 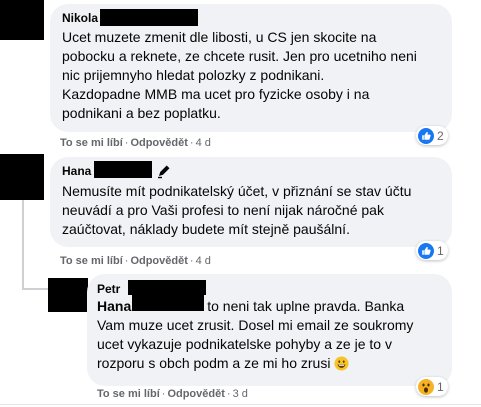 I want to click on reaction-badge: 2, so click(x=432, y=135).